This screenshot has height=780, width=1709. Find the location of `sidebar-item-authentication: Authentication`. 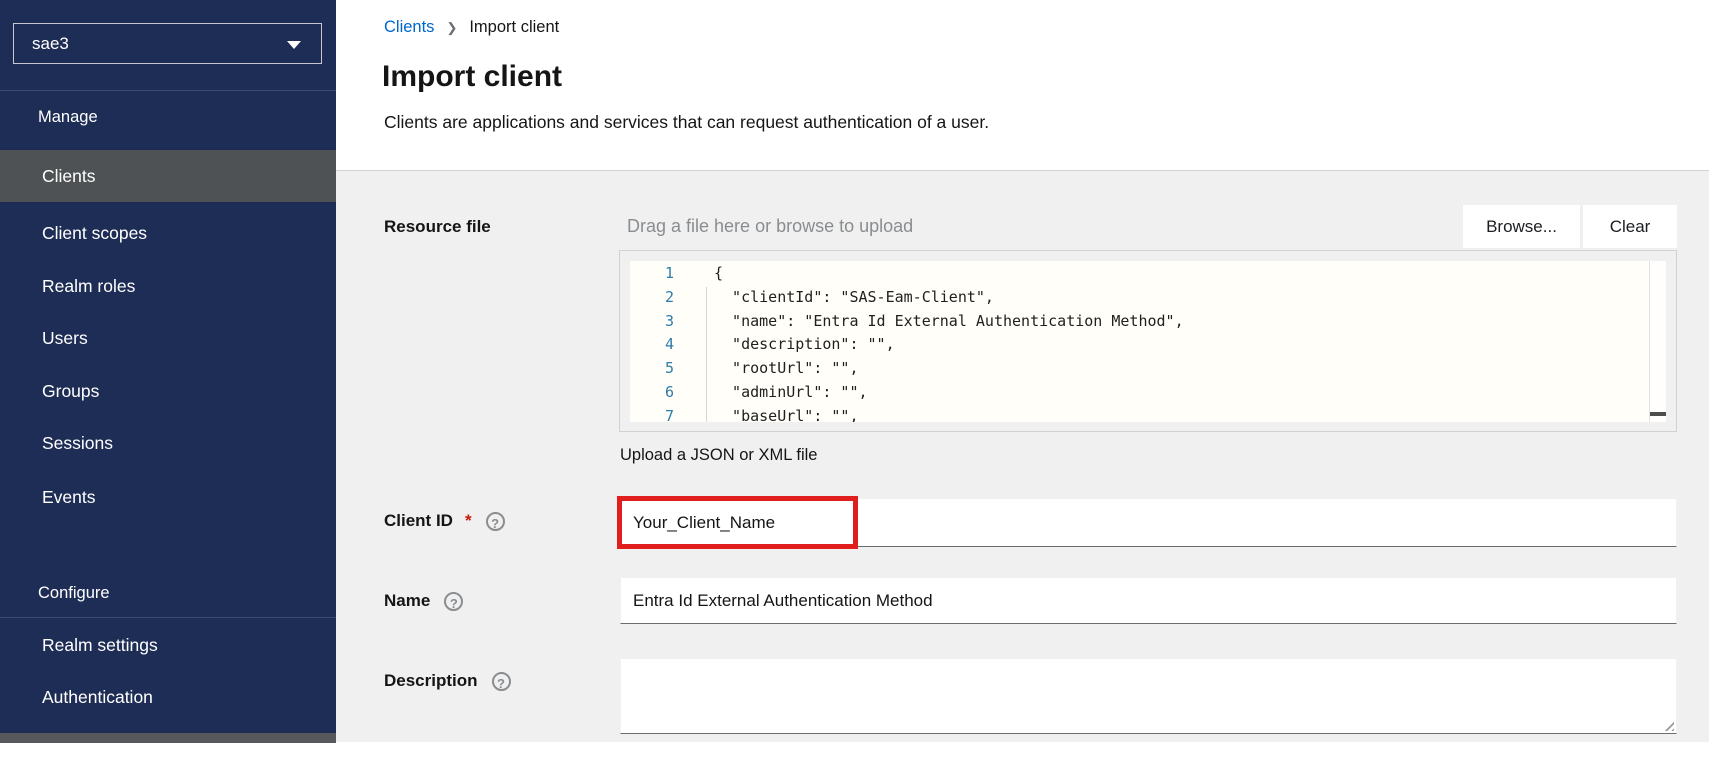

sidebar-item-authentication: Authentication is located at coordinates (168, 697).